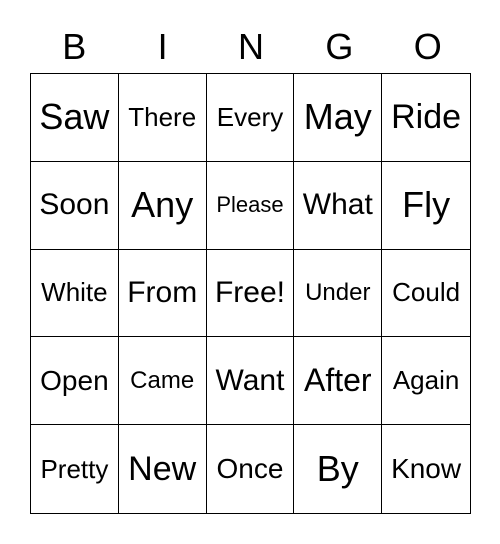 The height and width of the screenshot is (544, 500). I want to click on bingo-cell: After, so click(338, 381).